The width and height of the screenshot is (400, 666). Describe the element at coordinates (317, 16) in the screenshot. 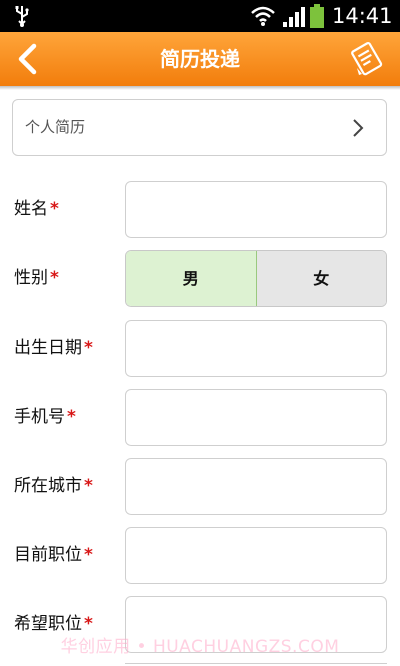

I see `battery-icon` at that location.